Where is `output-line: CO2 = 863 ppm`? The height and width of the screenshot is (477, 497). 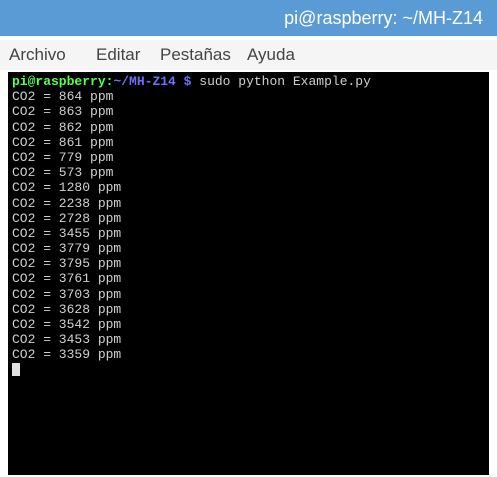
output-line: CO2 = 863 ppm is located at coordinates (63, 112).